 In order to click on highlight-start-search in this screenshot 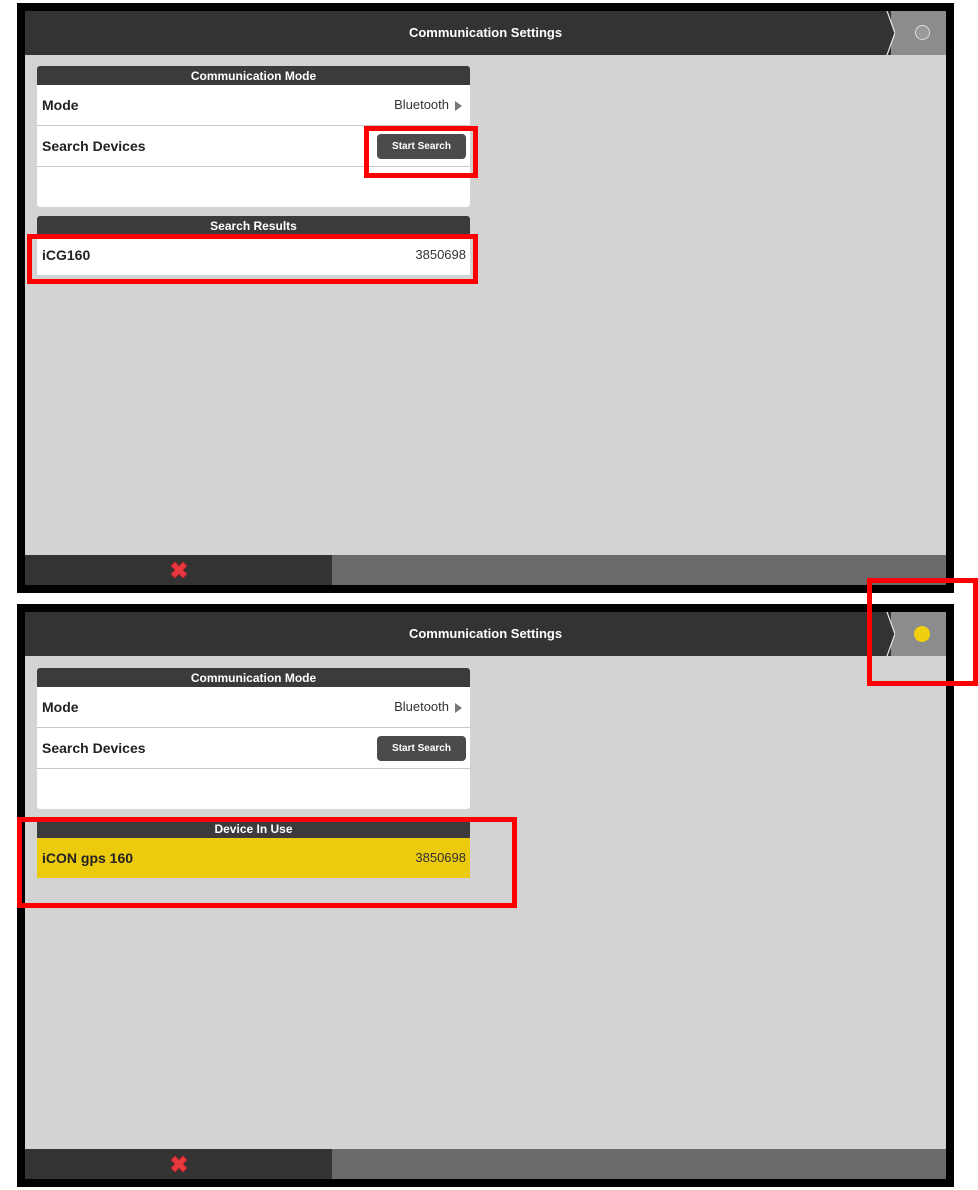, I will do `click(421, 152)`.